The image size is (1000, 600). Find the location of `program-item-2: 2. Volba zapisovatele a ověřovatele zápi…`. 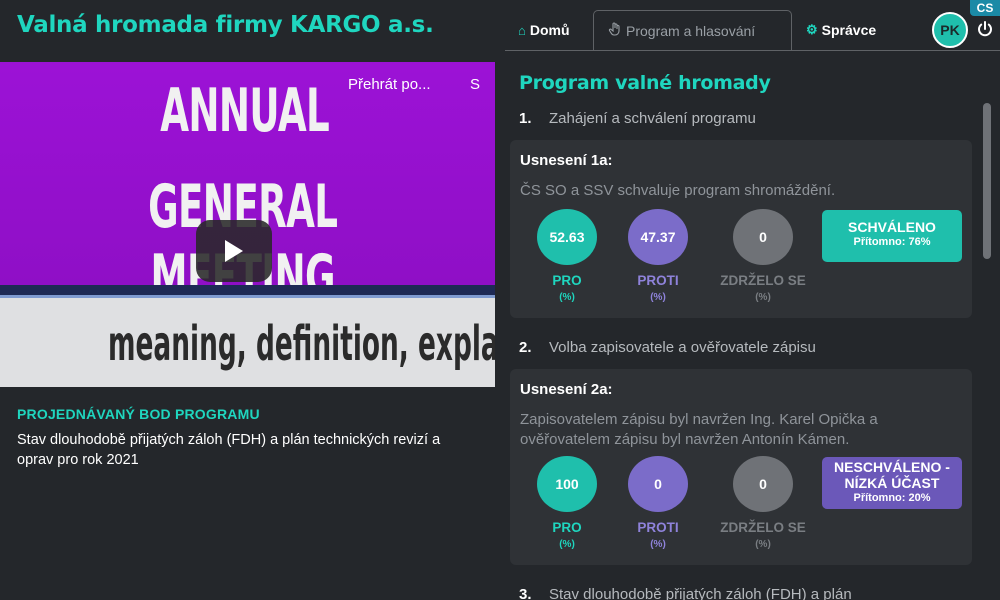

program-item-2: 2. Volba zapisovatele a ověřovatele zápi… is located at coordinates (667, 347).